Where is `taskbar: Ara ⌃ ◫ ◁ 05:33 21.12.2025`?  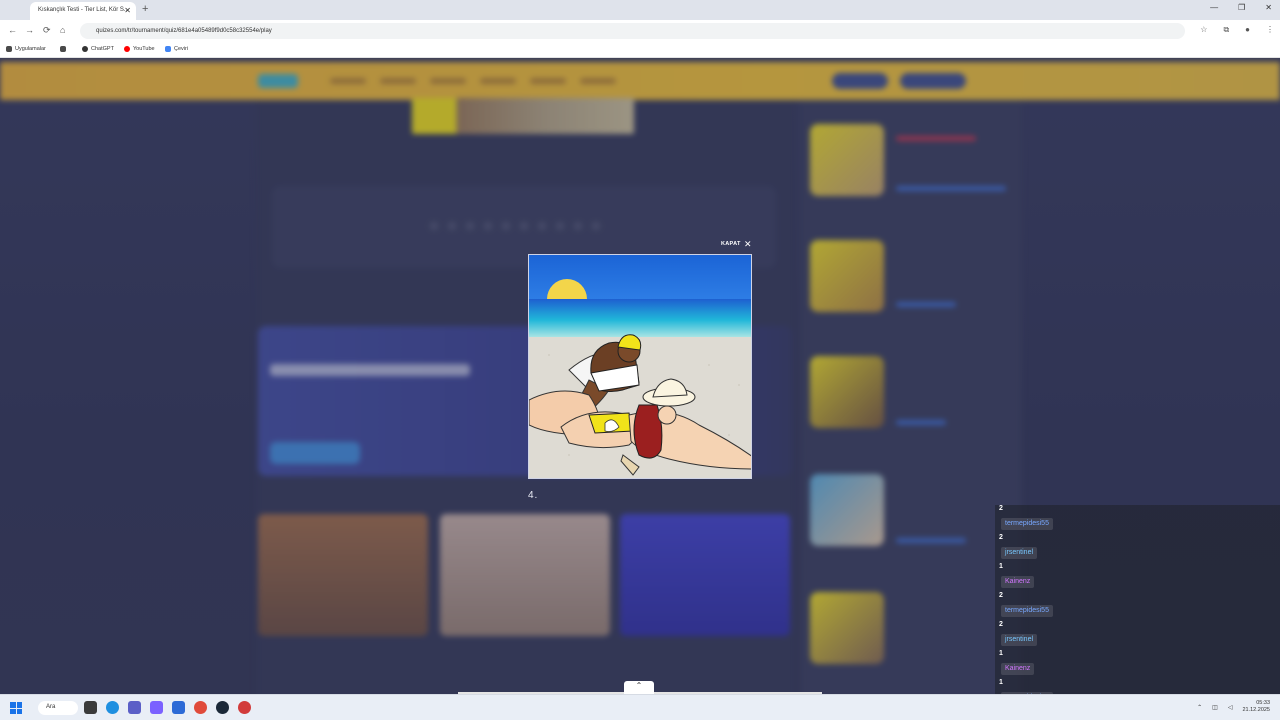
taskbar: Ara ⌃ ◫ ◁ 05:33 21.12.2025 is located at coordinates (640, 707).